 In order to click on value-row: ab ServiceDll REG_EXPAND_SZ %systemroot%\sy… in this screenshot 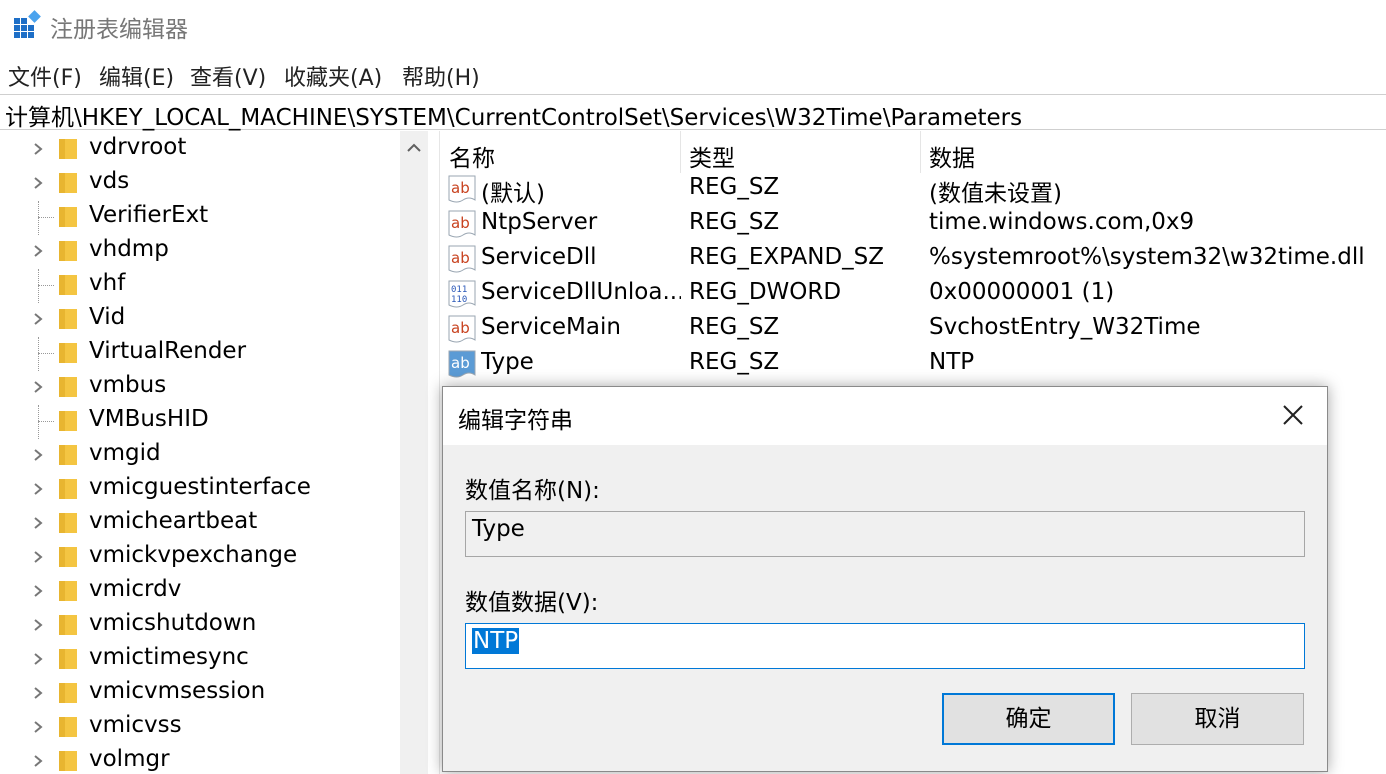, I will do `click(913, 259)`.